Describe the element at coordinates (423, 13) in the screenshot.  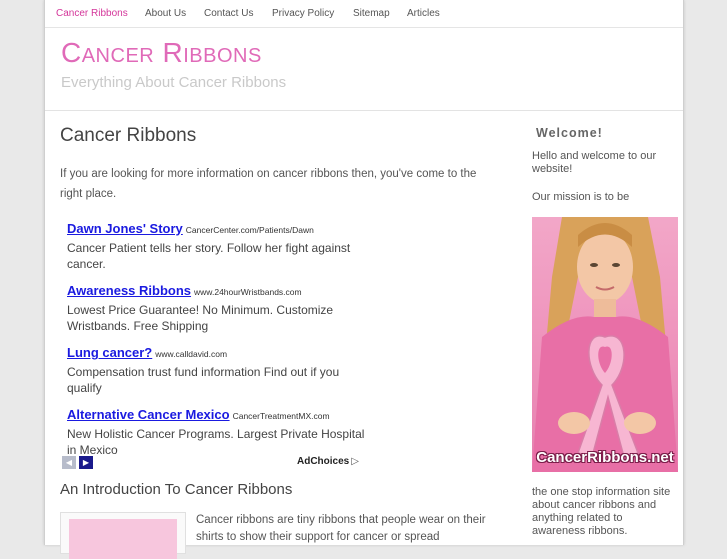
I see `nav-item-articles: Articles` at that location.